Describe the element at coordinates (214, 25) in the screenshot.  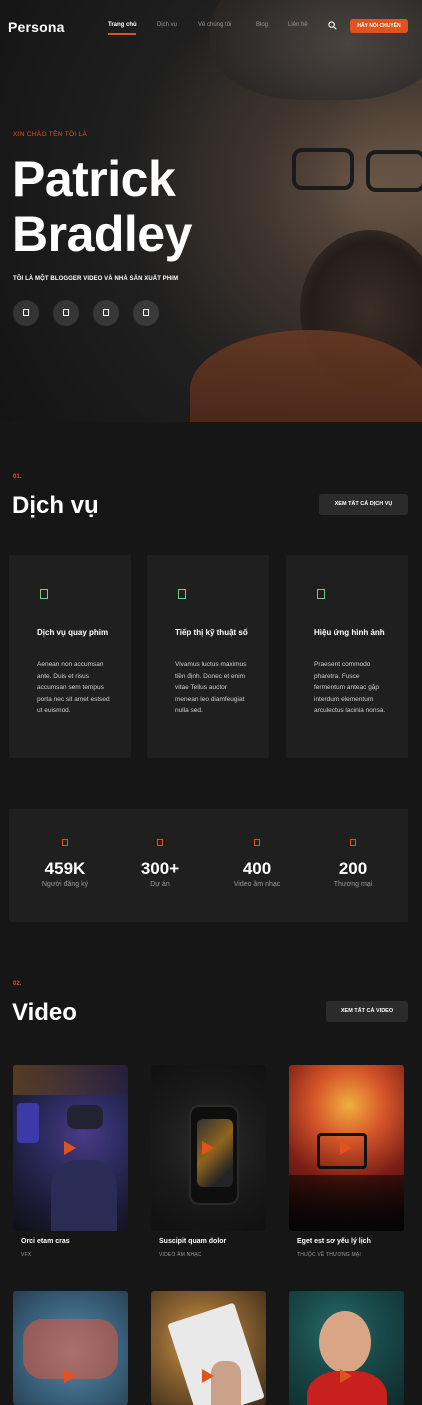
I see `nav-item-about: Về chúng tôi` at that location.